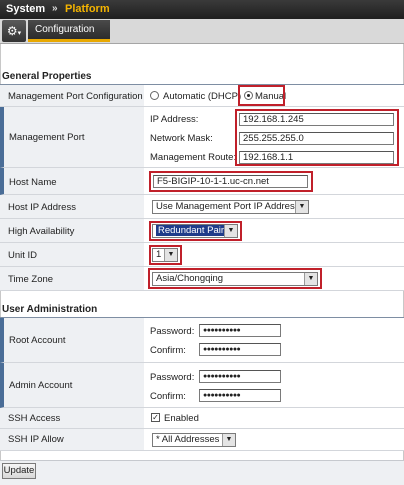 Image resolution: width=404 pixels, height=485 pixels. Describe the element at coordinates (42, 207) in the screenshot. I see `host-ip-label: Host IP Address` at that location.